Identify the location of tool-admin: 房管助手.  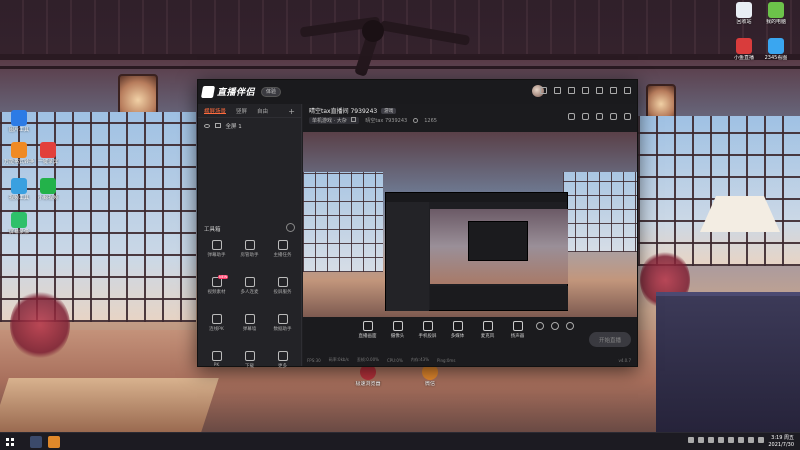
(249, 253).